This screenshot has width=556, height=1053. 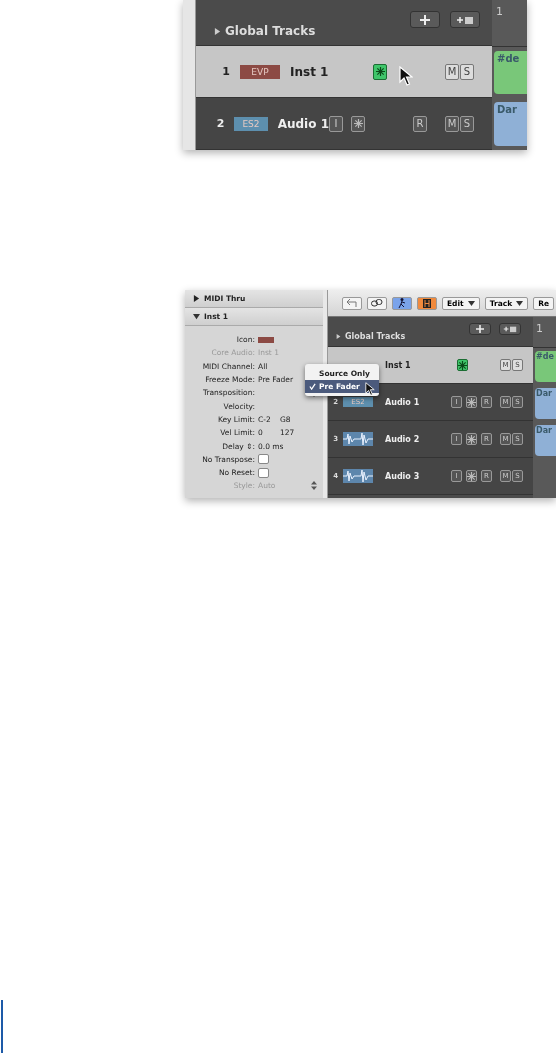 What do you see at coordinates (225, 71) in the screenshot?
I see `track-number: 1` at bounding box center [225, 71].